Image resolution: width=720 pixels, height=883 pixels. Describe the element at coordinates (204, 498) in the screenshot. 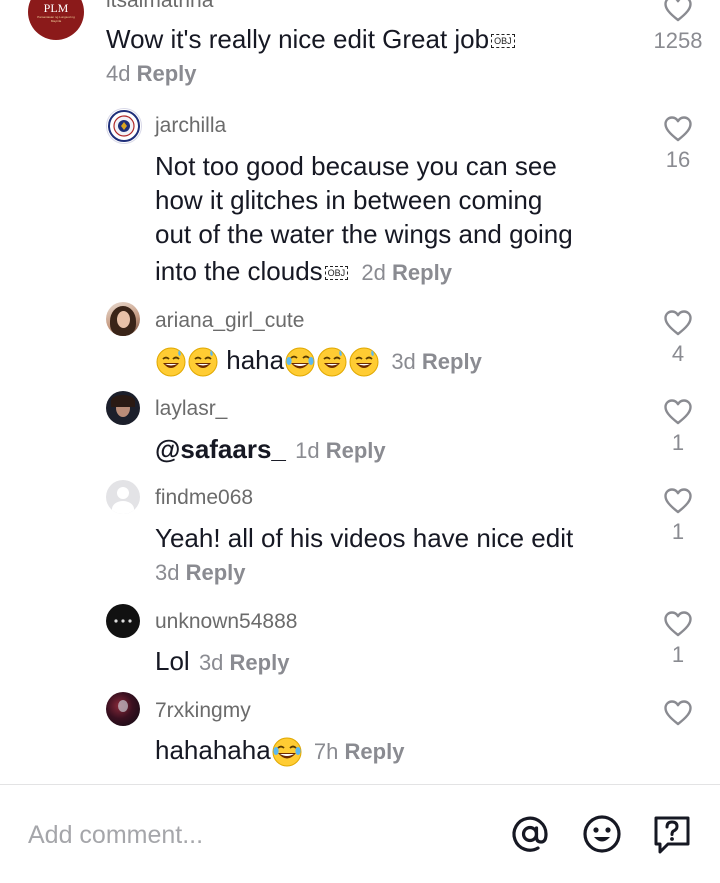

I see `comment-username: findme068` at that location.